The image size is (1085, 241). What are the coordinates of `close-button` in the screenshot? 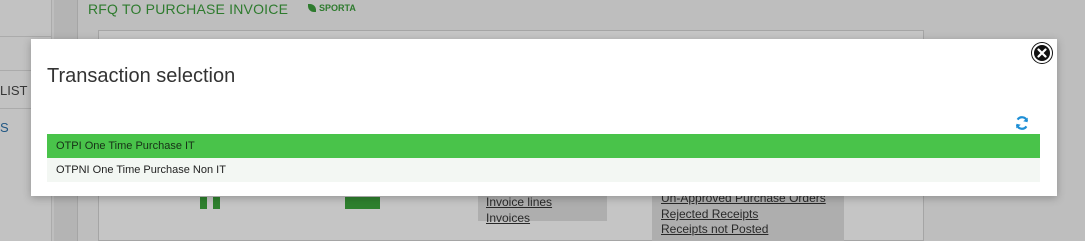 It's located at (1042, 53).